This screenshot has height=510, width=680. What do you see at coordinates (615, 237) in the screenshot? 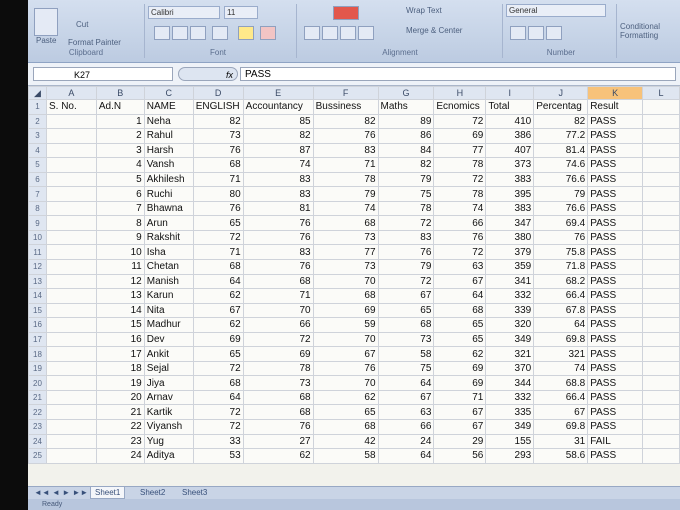
I see `cell-k10: PASS` at bounding box center [615, 237].